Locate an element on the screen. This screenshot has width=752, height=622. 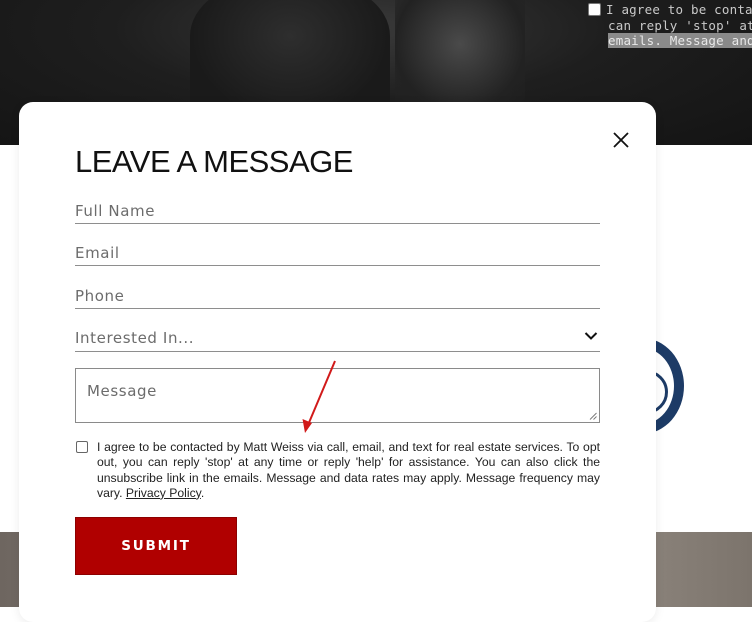
background-lamp is located at coordinates (460, 55).